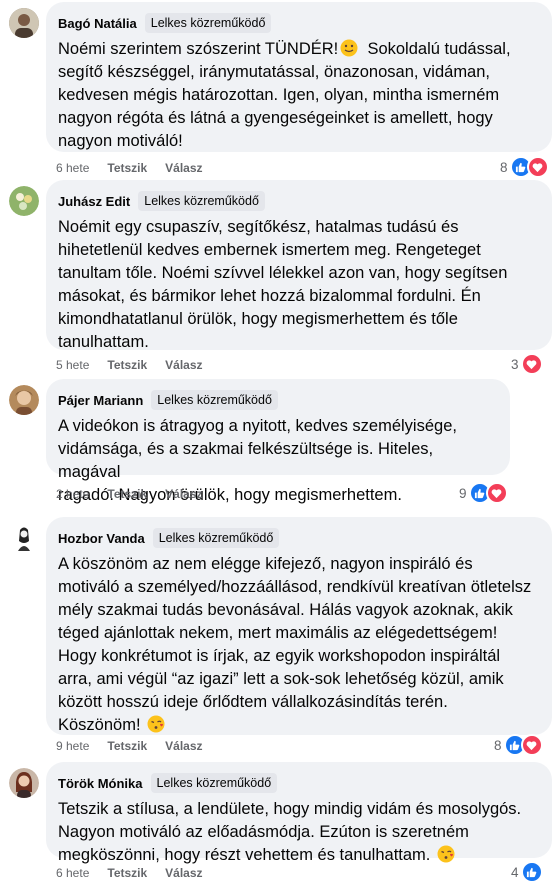 This screenshot has width=560, height=890. I want to click on reaction-count: 3, so click(515, 364).